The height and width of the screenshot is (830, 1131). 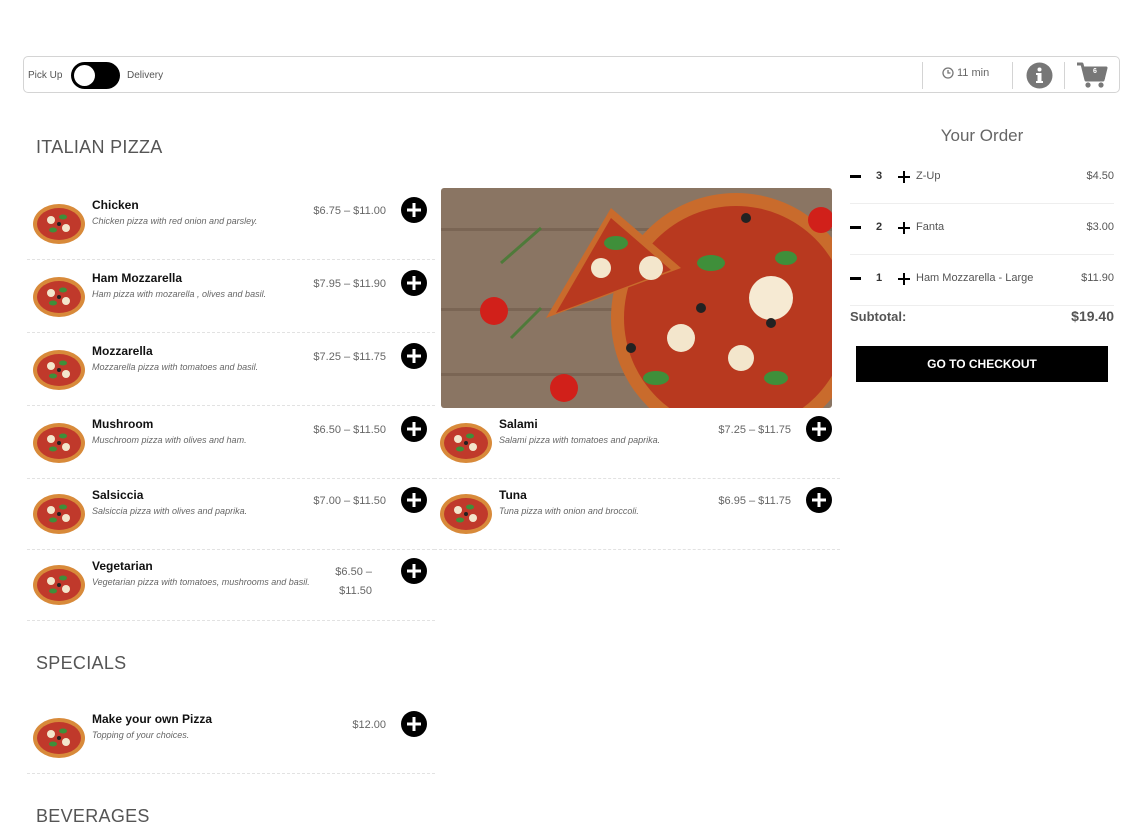 I want to click on toggle-knob, so click(x=84, y=75).